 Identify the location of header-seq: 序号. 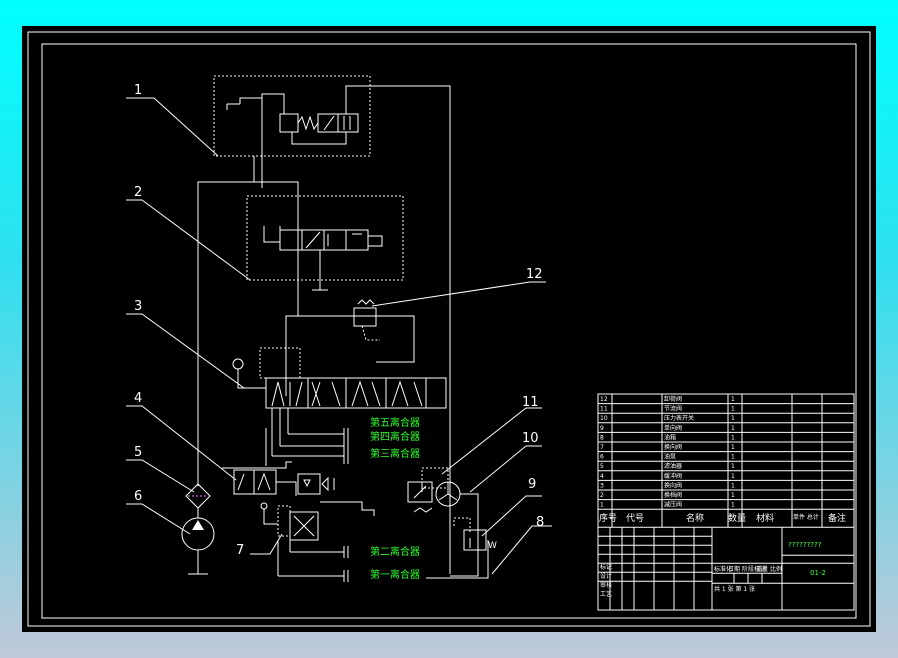
(608, 518).